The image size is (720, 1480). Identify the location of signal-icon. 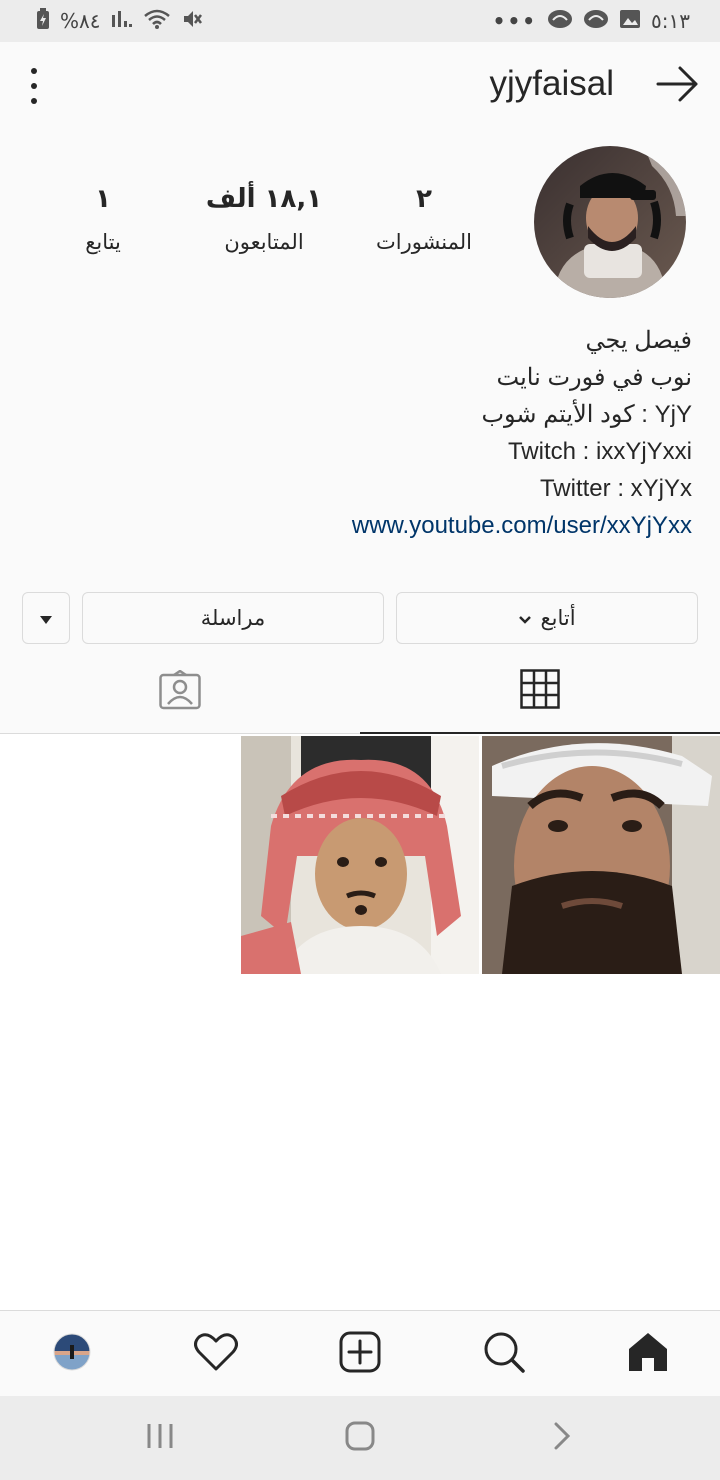
(122, 21).